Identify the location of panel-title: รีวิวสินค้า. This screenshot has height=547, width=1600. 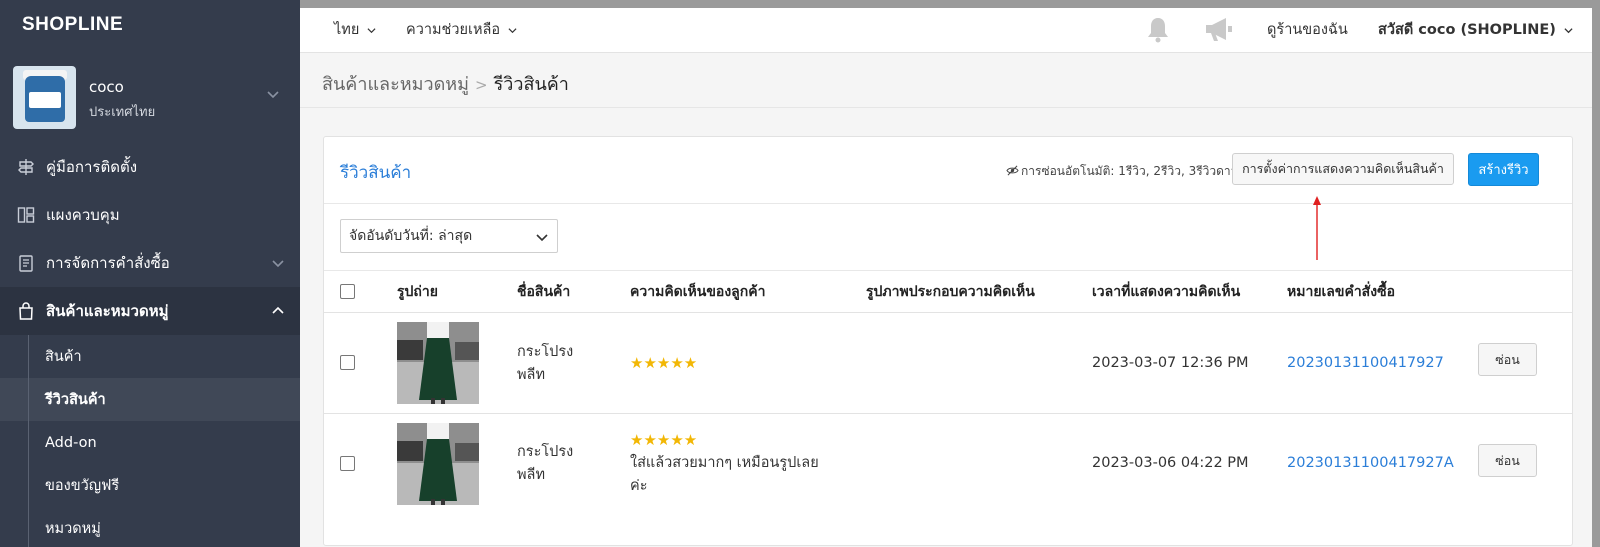
(376, 173).